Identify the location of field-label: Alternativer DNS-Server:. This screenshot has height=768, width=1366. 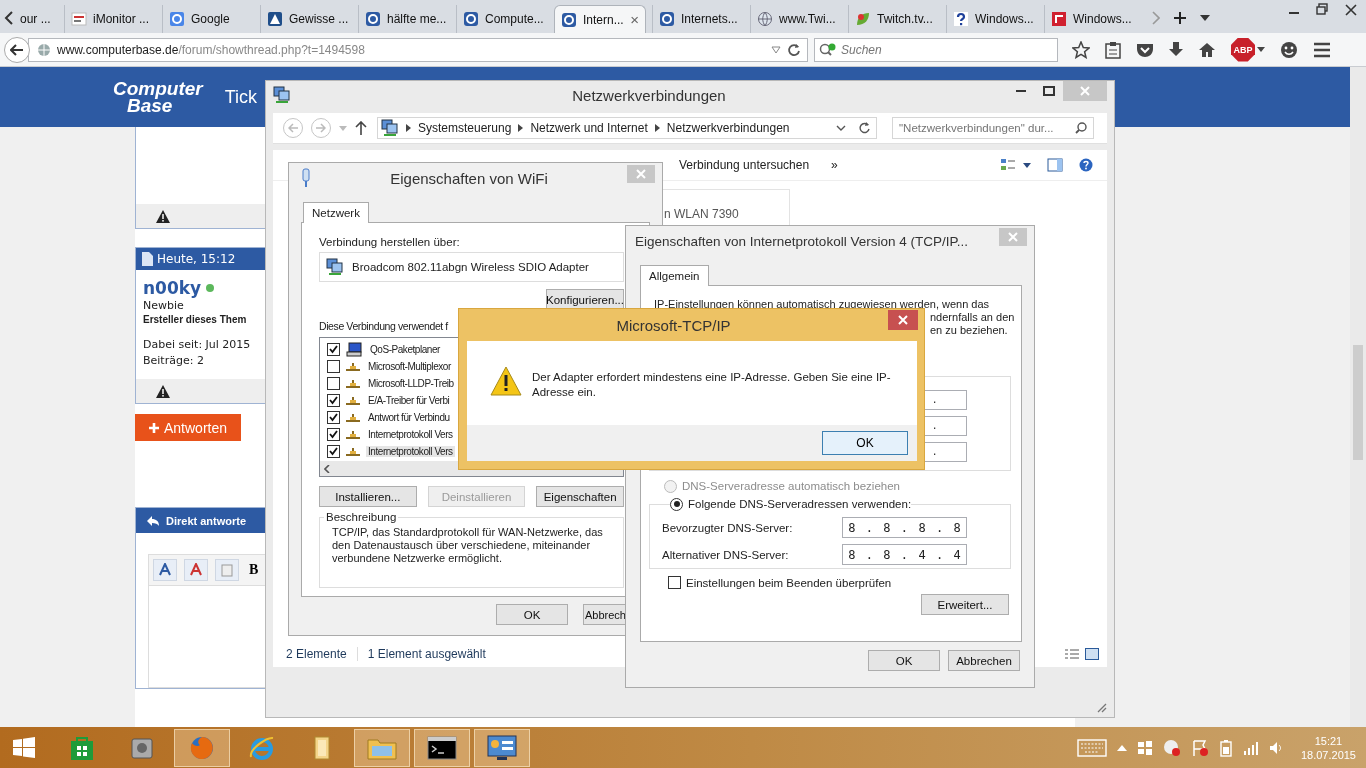
(725, 554).